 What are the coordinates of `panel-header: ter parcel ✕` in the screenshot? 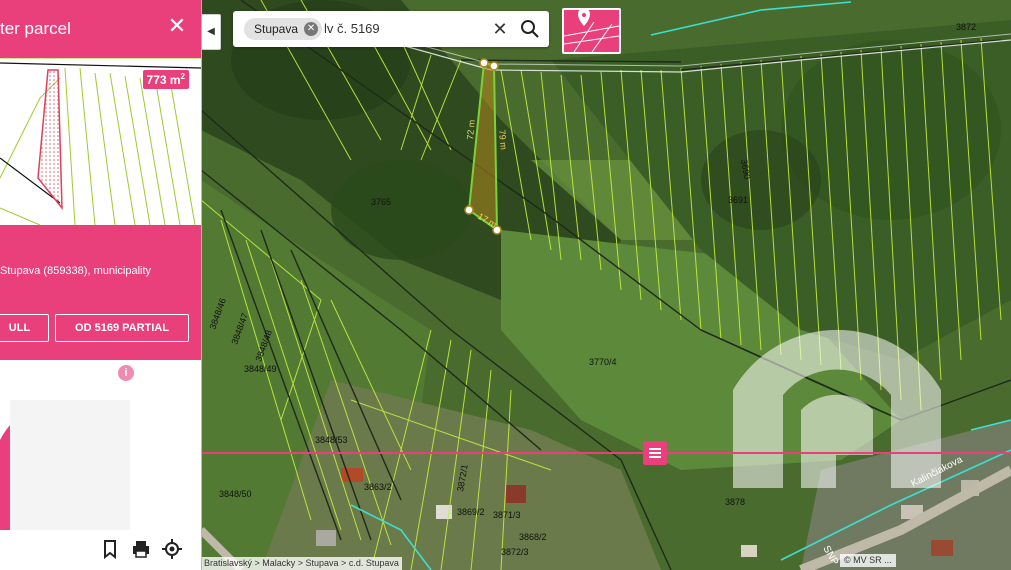 It's located at (100, 29).